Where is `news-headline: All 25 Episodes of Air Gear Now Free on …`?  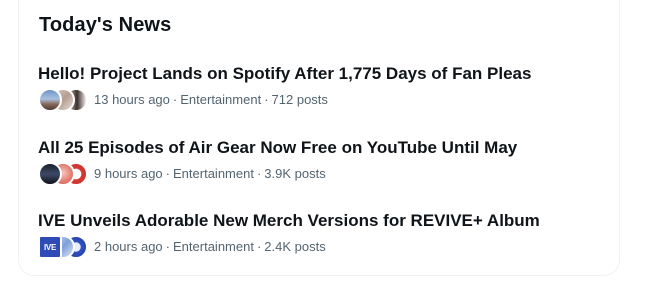
news-headline: All 25 Episodes of Air Gear Now Free on … is located at coordinates (277, 148).